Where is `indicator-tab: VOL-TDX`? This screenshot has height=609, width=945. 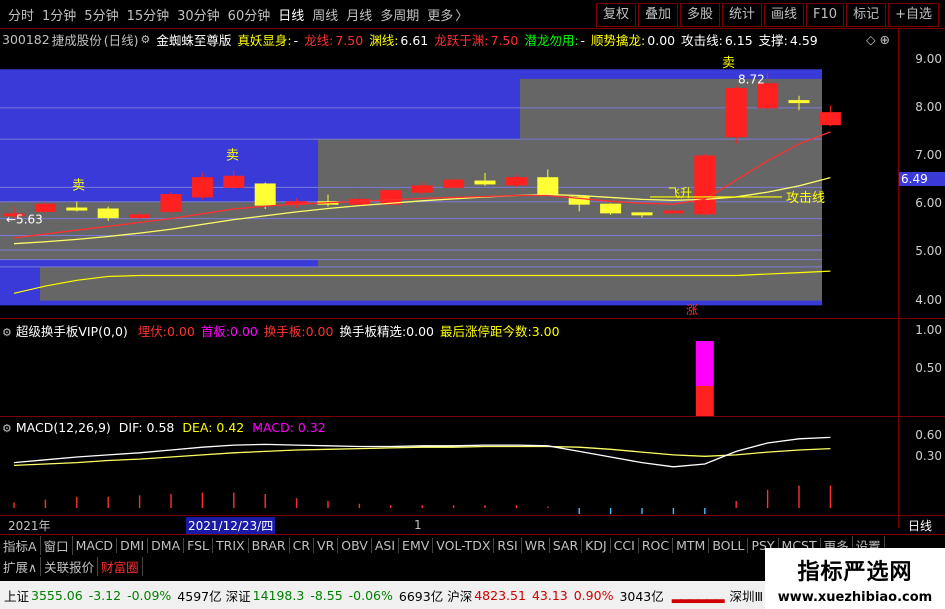 indicator-tab: VOL-TDX is located at coordinates (464, 545).